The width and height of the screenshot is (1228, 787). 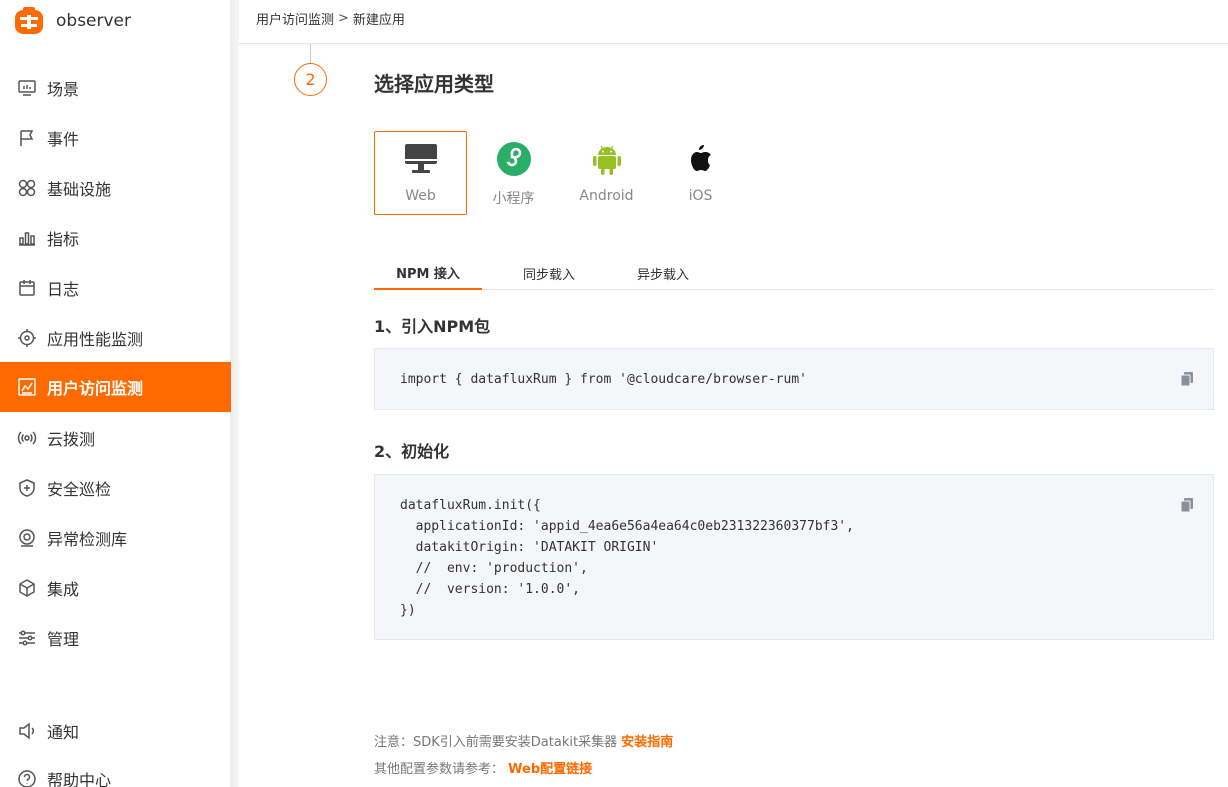 I want to click on sidebar-item-scenes: 场景, so click(x=115, y=88).